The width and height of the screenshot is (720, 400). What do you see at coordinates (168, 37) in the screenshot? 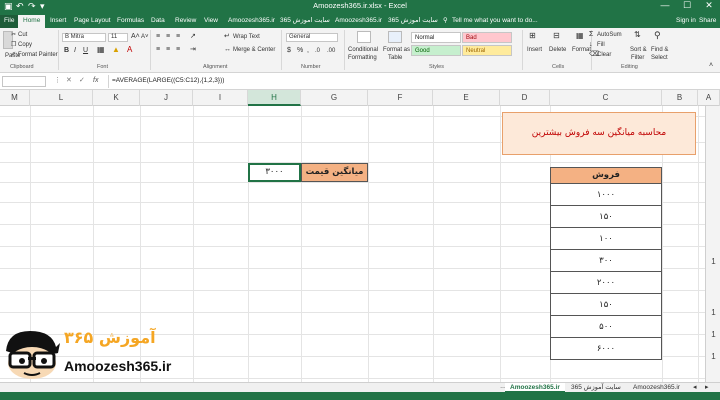
I see `align-middle-icon: ≡` at bounding box center [168, 37].